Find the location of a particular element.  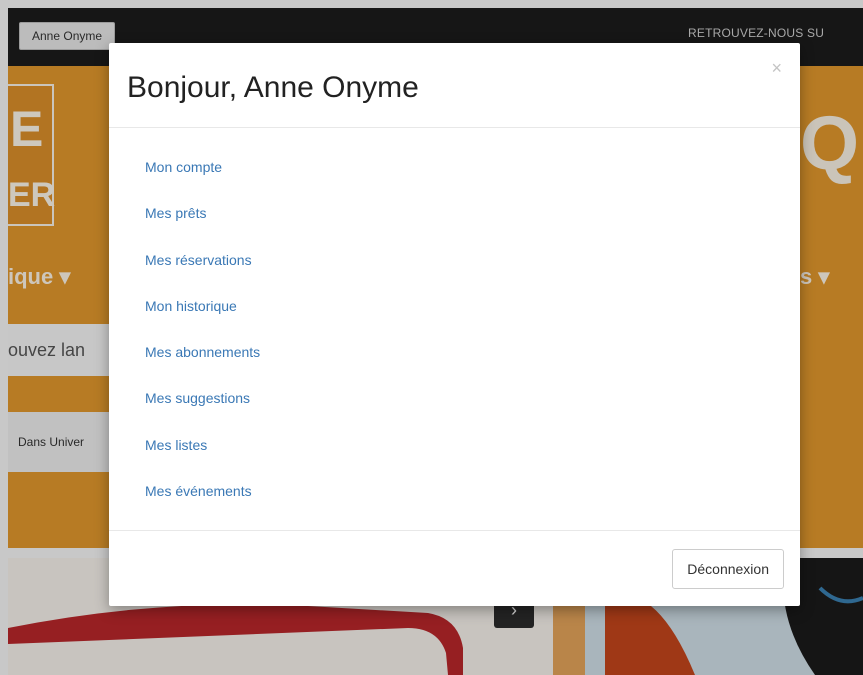

menu-item-reservations: Mes réservations is located at coordinates (202, 275).